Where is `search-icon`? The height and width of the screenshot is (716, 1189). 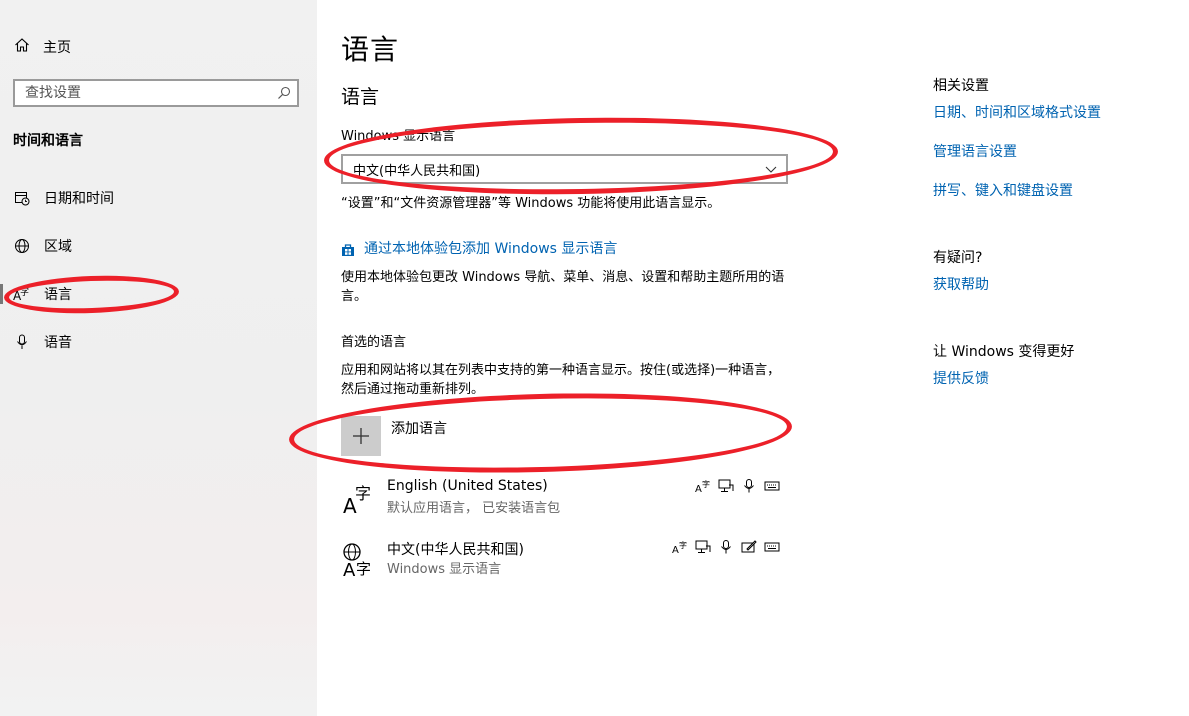 search-icon is located at coordinates (284, 93).